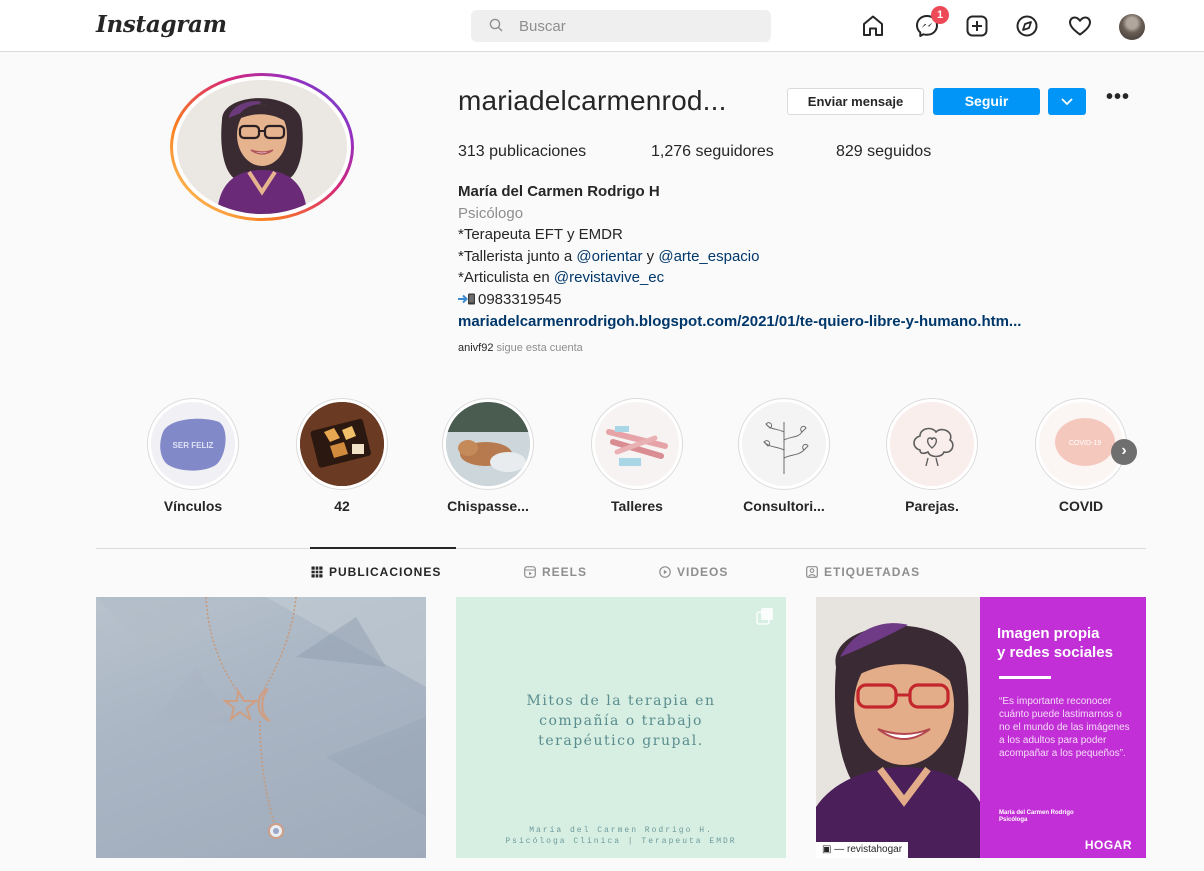 This screenshot has width=1204, height=871. I want to click on posts-label: publicaciones, so click(538, 151).